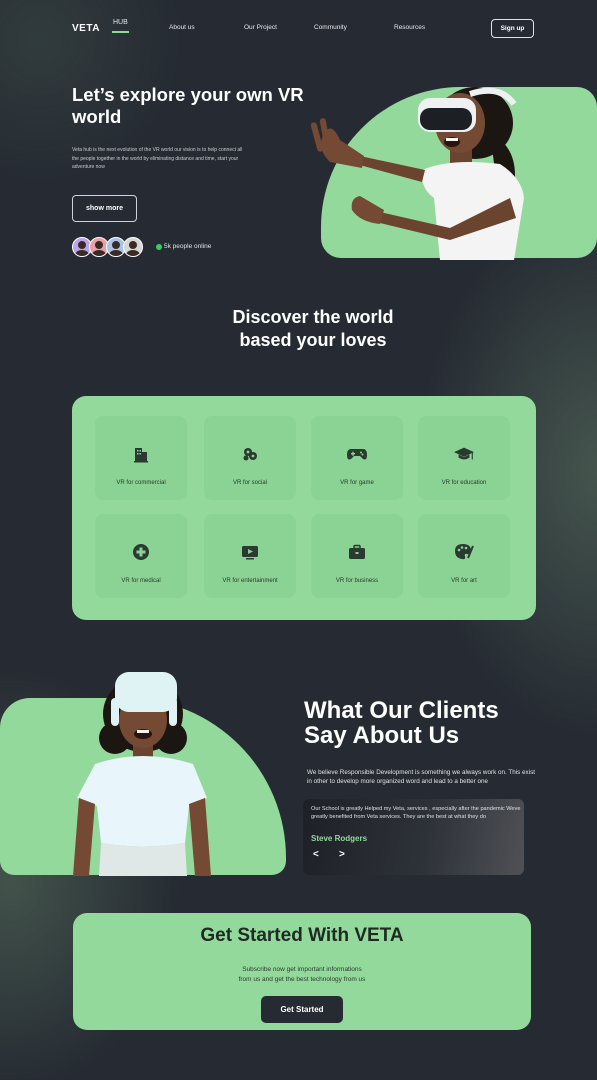  I want to click on clients-title: What Our Clients Say About Us, so click(434, 723).